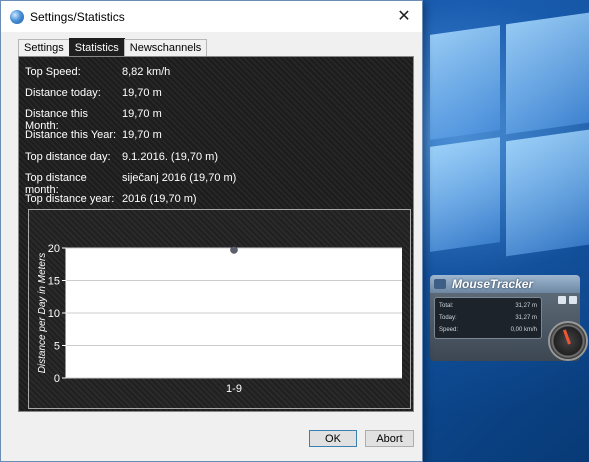 The height and width of the screenshot is (462, 589). I want to click on y-tick-label: 20, so click(54, 249).